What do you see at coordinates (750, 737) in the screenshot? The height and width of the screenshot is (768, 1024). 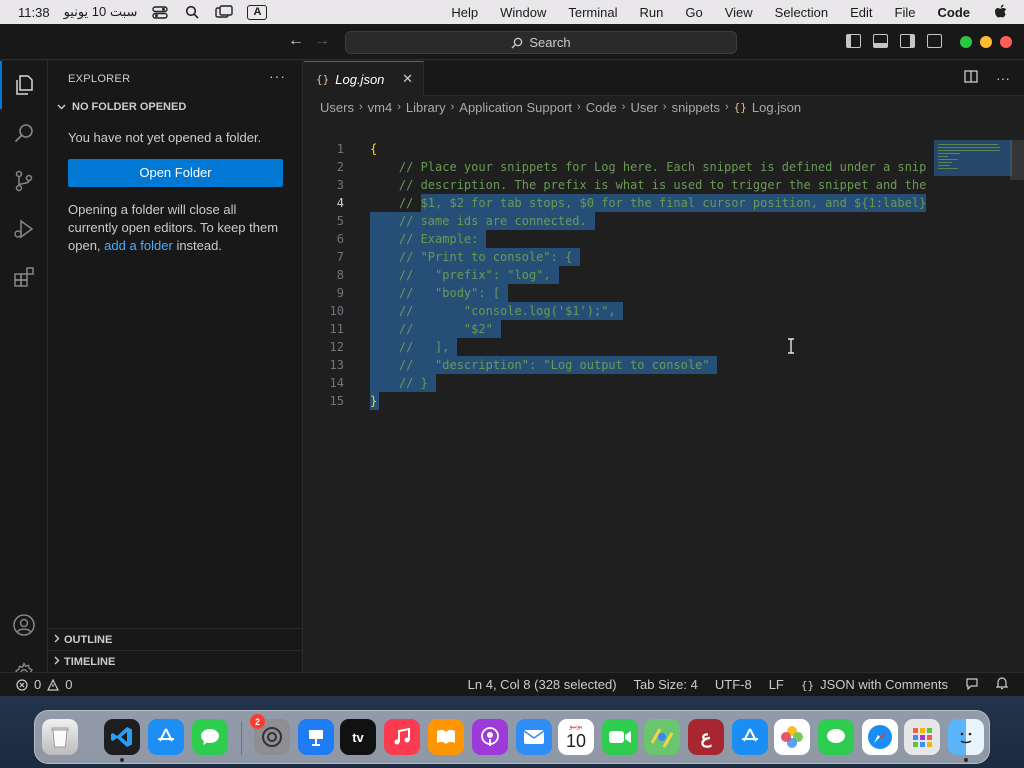 I see `app-store-icon` at bounding box center [750, 737].